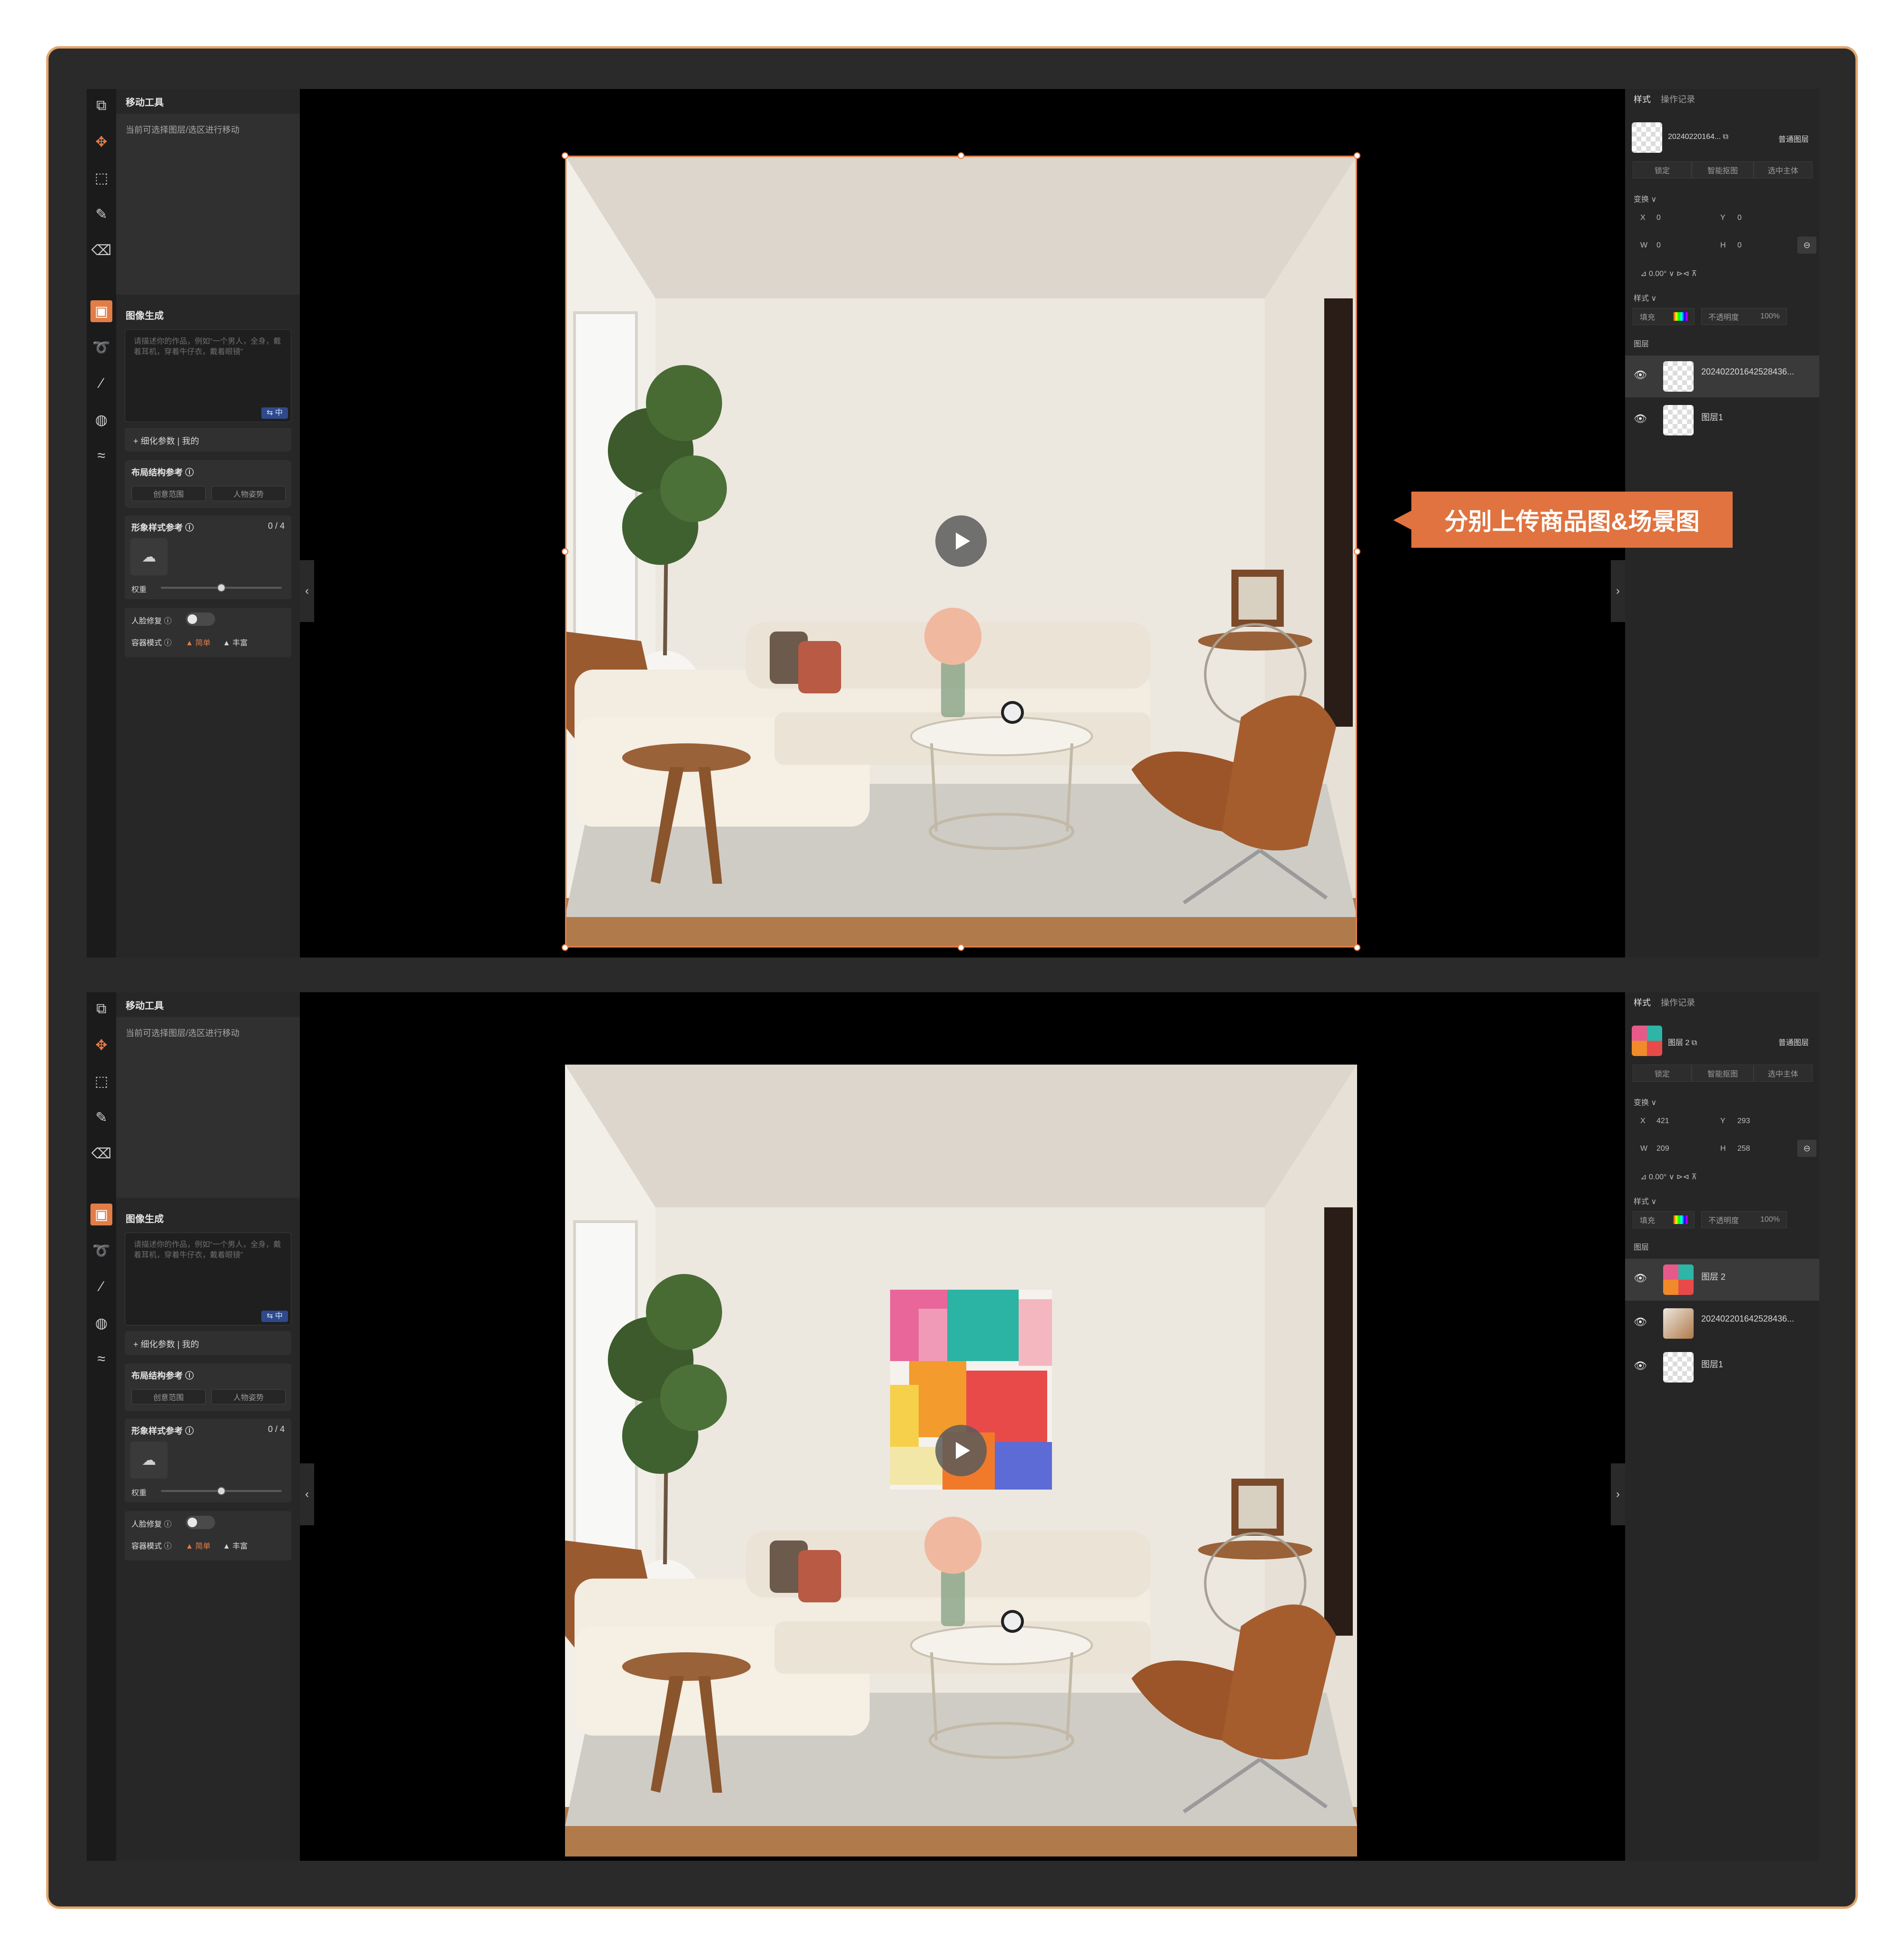 This screenshot has height=1955, width=1904. What do you see at coordinates (1739, 245) in the screenshot?
I see `h-value: 0` at bounding box center [1739, 245].